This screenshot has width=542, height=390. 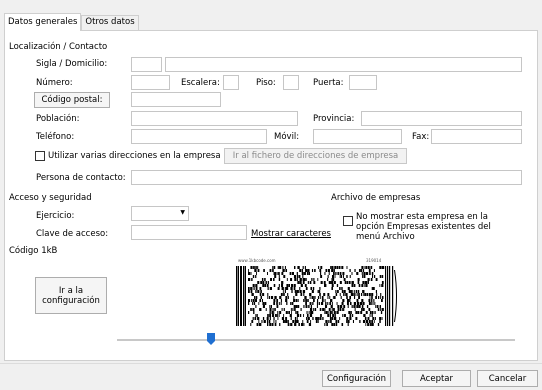 What do you see at coordinates (72, 234) in the screenshot?
I see `clave-label: Clave de acceso:` at bounding box center [72, 234].